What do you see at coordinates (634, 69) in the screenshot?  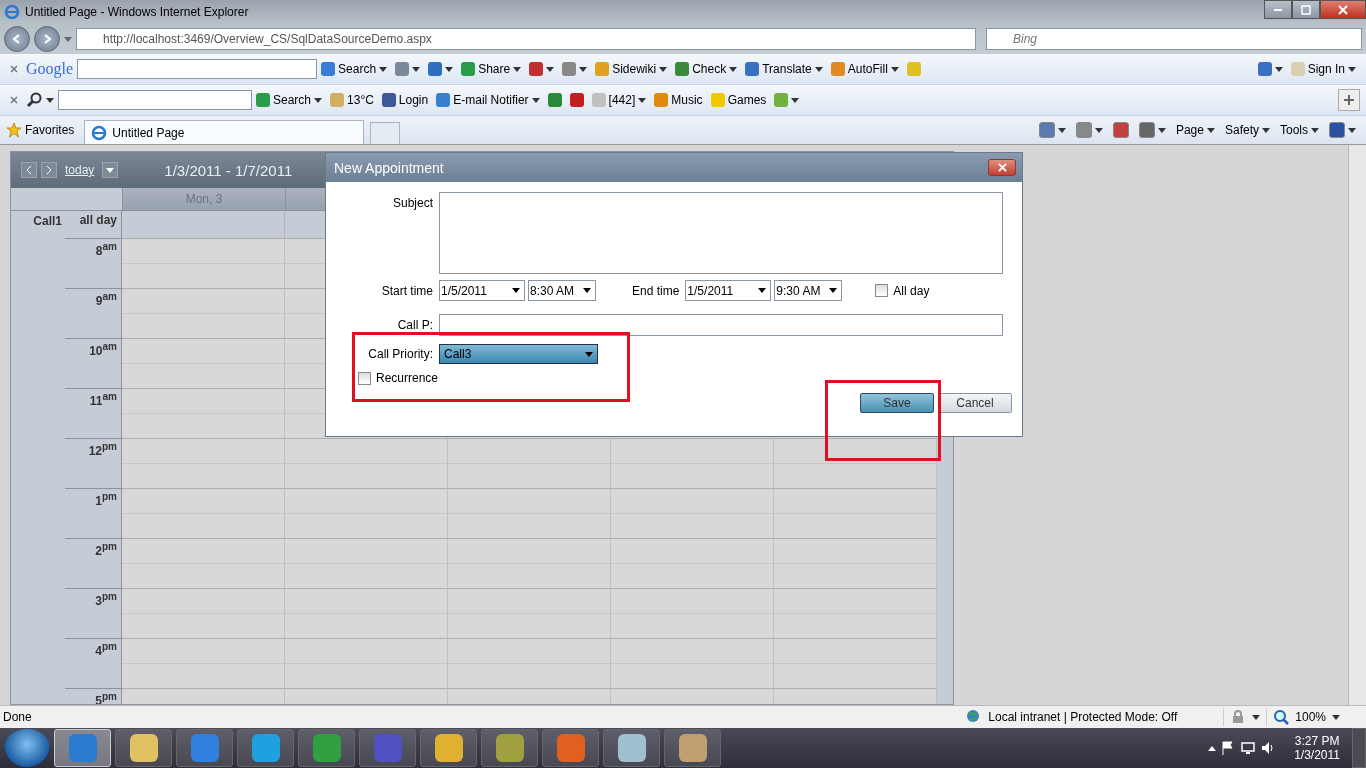 I see `toolbar-button: Sidewiki` at bounding box center [634, 69].